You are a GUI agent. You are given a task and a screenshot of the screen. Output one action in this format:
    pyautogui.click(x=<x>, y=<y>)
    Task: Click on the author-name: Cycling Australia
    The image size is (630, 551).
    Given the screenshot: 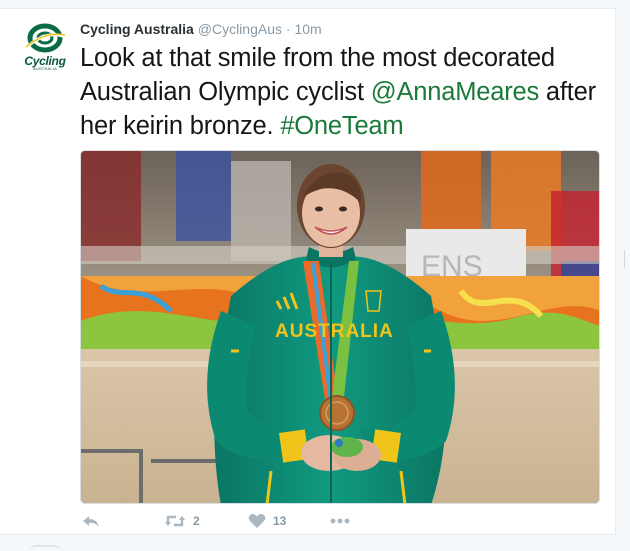 What is the action you would take?
    pyautogui.click(x=137, y=29)
    